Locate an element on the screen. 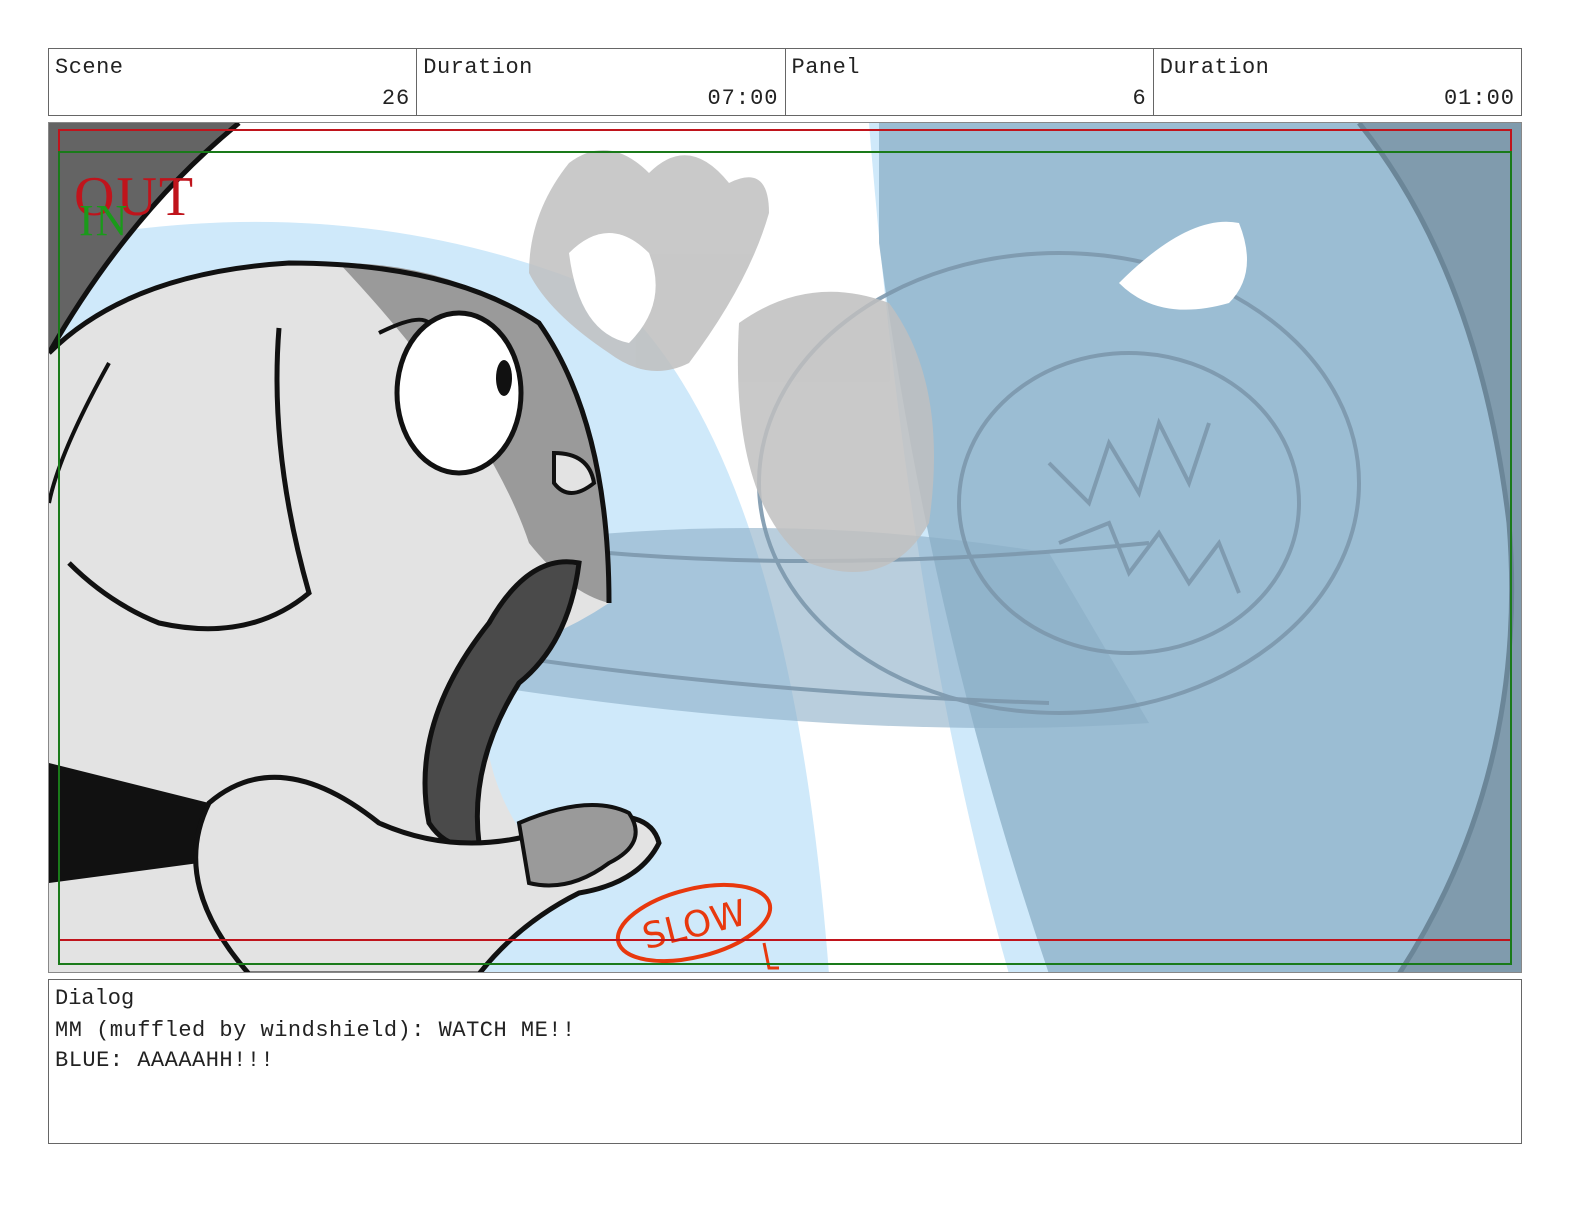 The image size is (1582, 1225). scene-number: 26 is located at coordinates (396, 98).